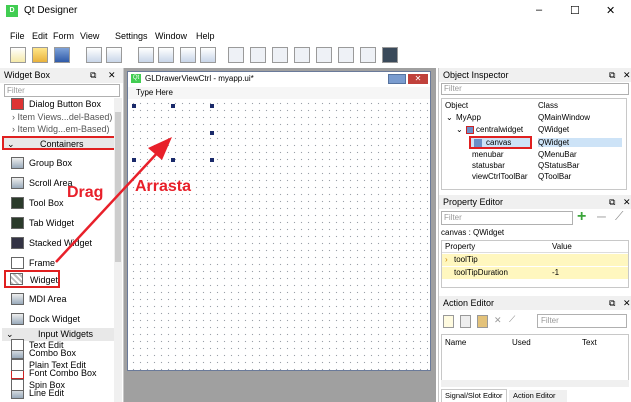  I want to click on action-toolbar: ✕ ⟋ Filter, so click(536, 322).